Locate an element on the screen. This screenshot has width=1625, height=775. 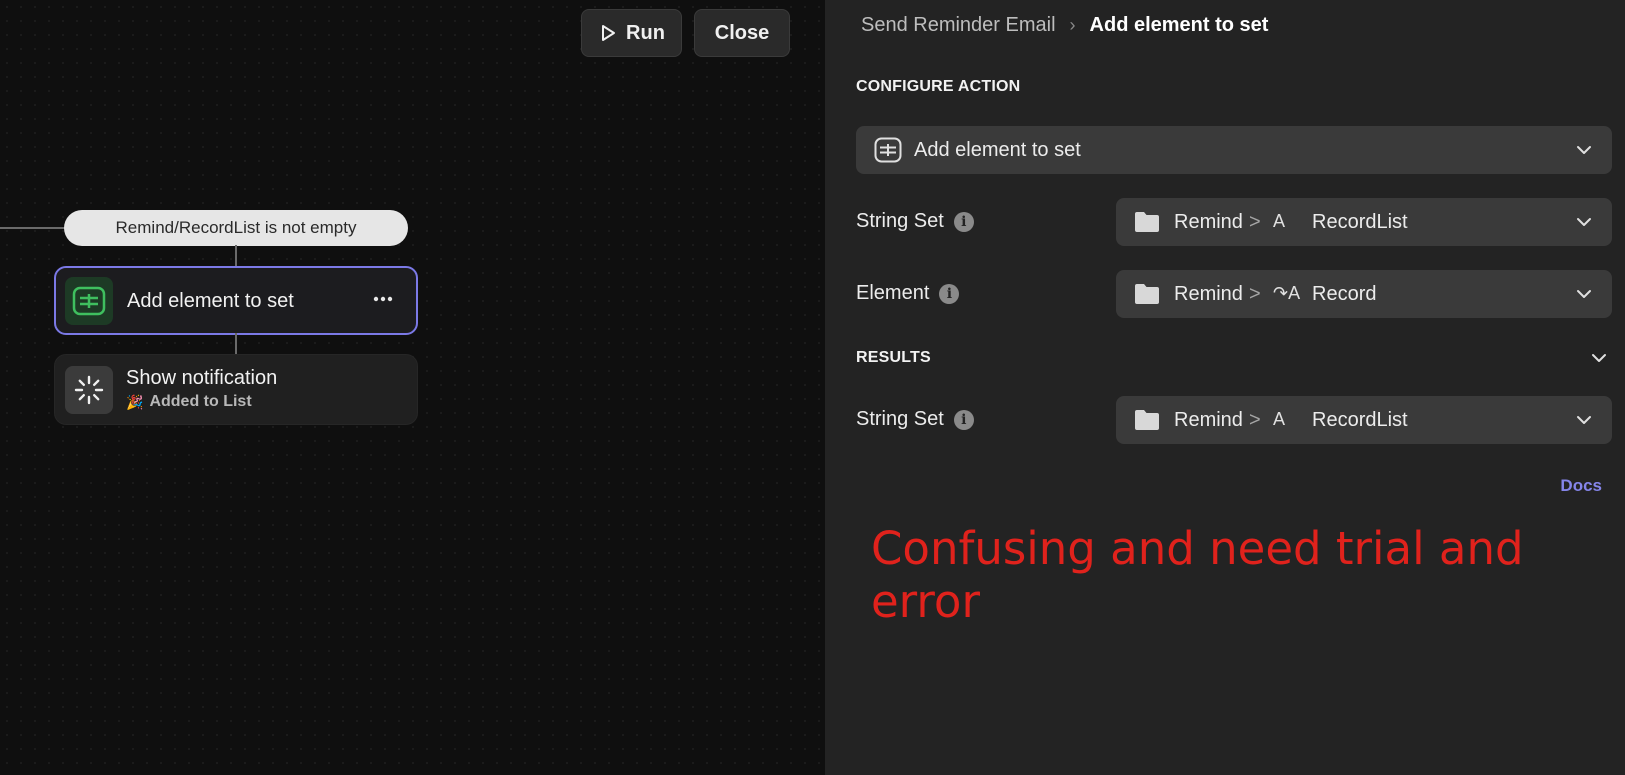
breadcrumb: Send Reminder Email › Add element to set is located at coordinates (1064, 25).